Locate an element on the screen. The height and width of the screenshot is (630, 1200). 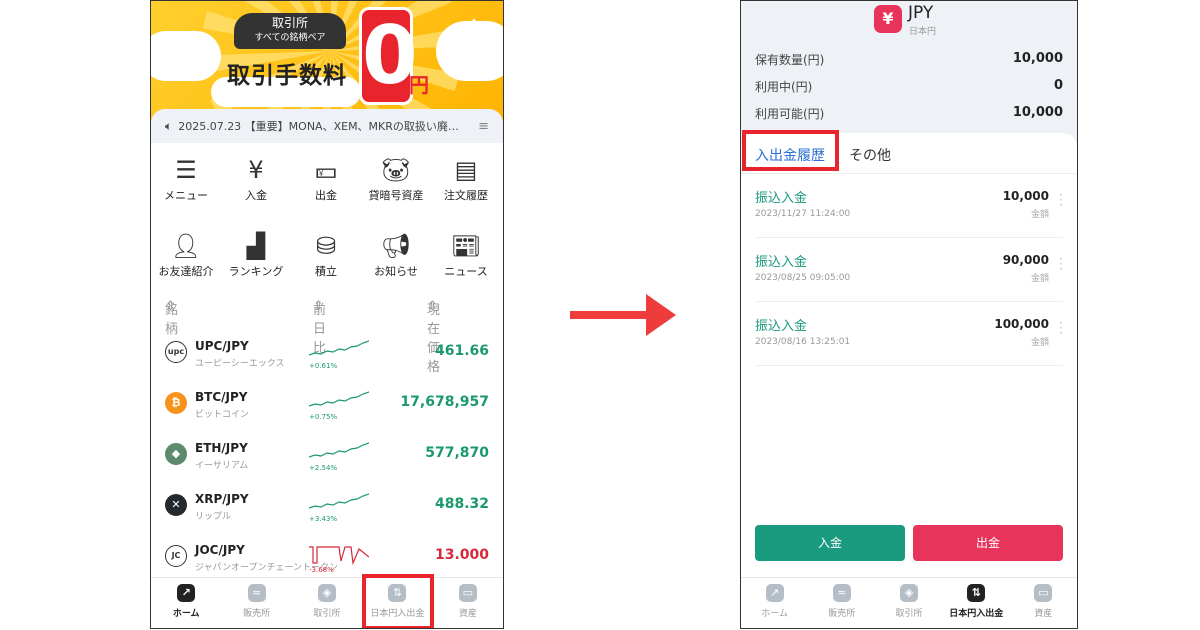
order-history-icon: ▤ is located at coordinates (466, 170).